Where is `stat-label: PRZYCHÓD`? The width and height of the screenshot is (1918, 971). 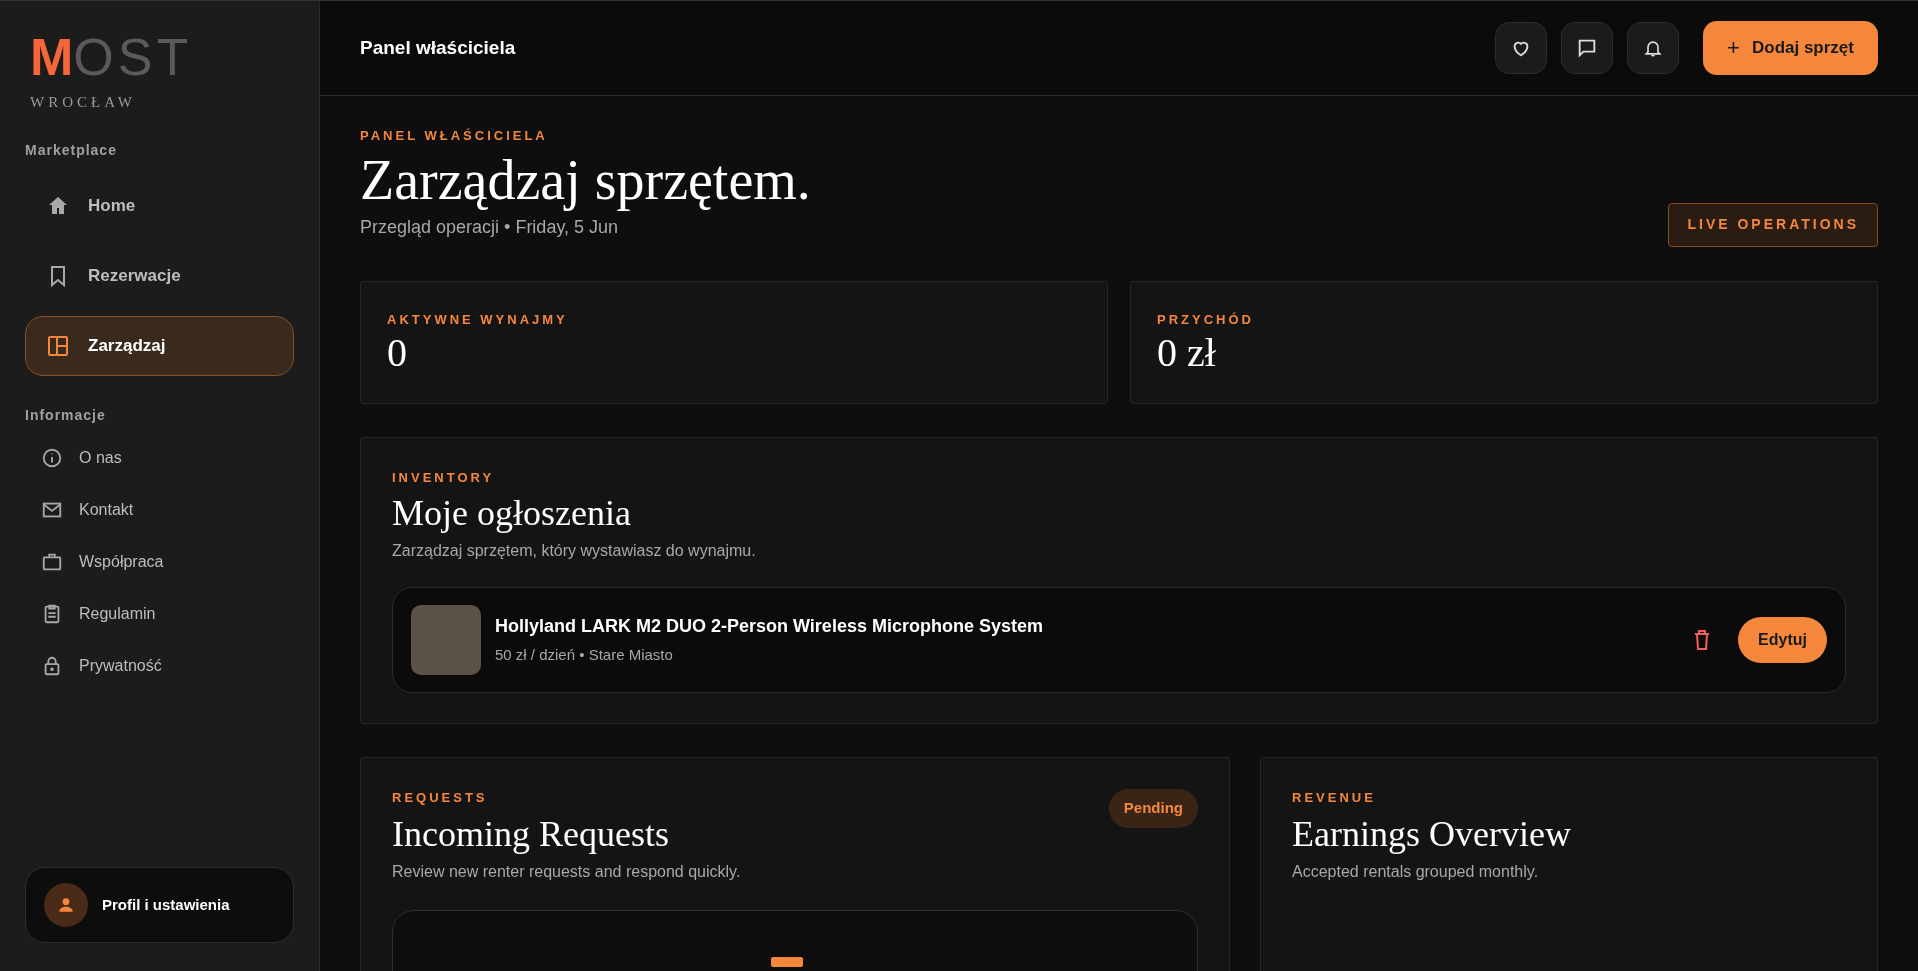
stat-label: PRZYCHÓD is located at coordinates (1206, 319).